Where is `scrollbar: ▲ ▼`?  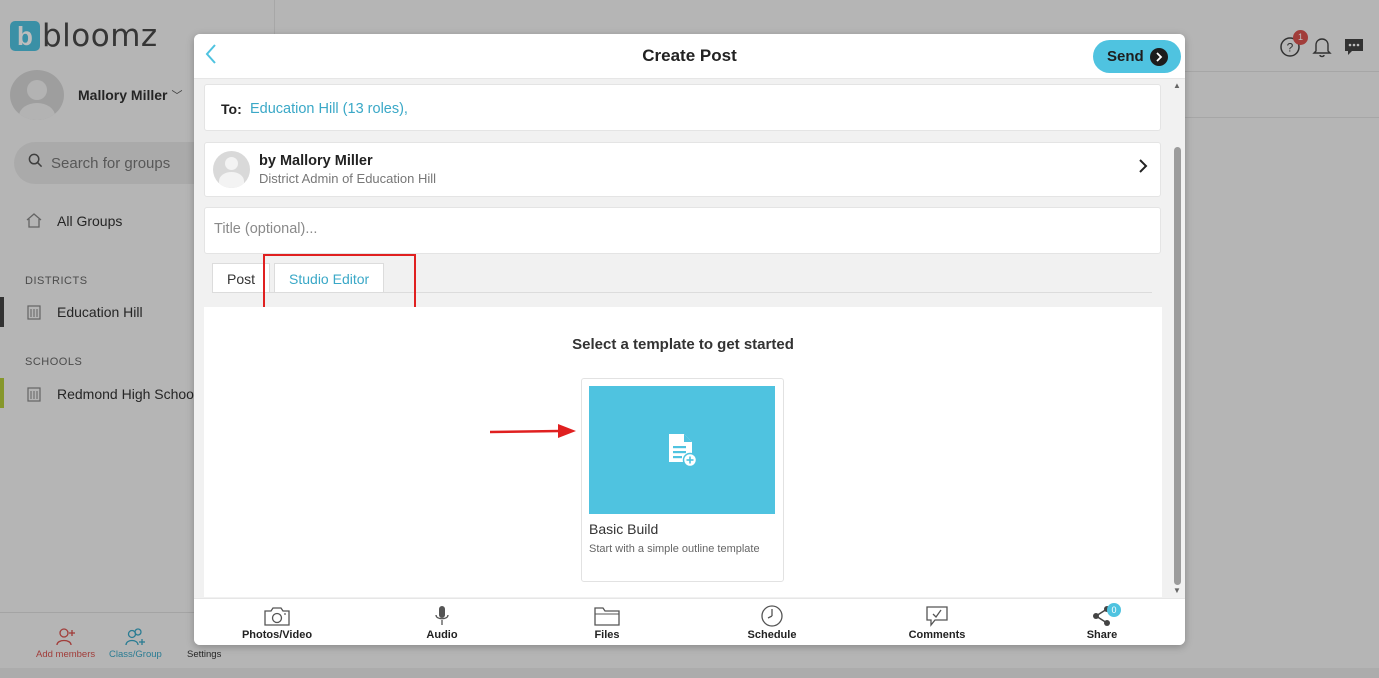 scrollbar: ▲ ▼ is located at coordinates (1177, 338).